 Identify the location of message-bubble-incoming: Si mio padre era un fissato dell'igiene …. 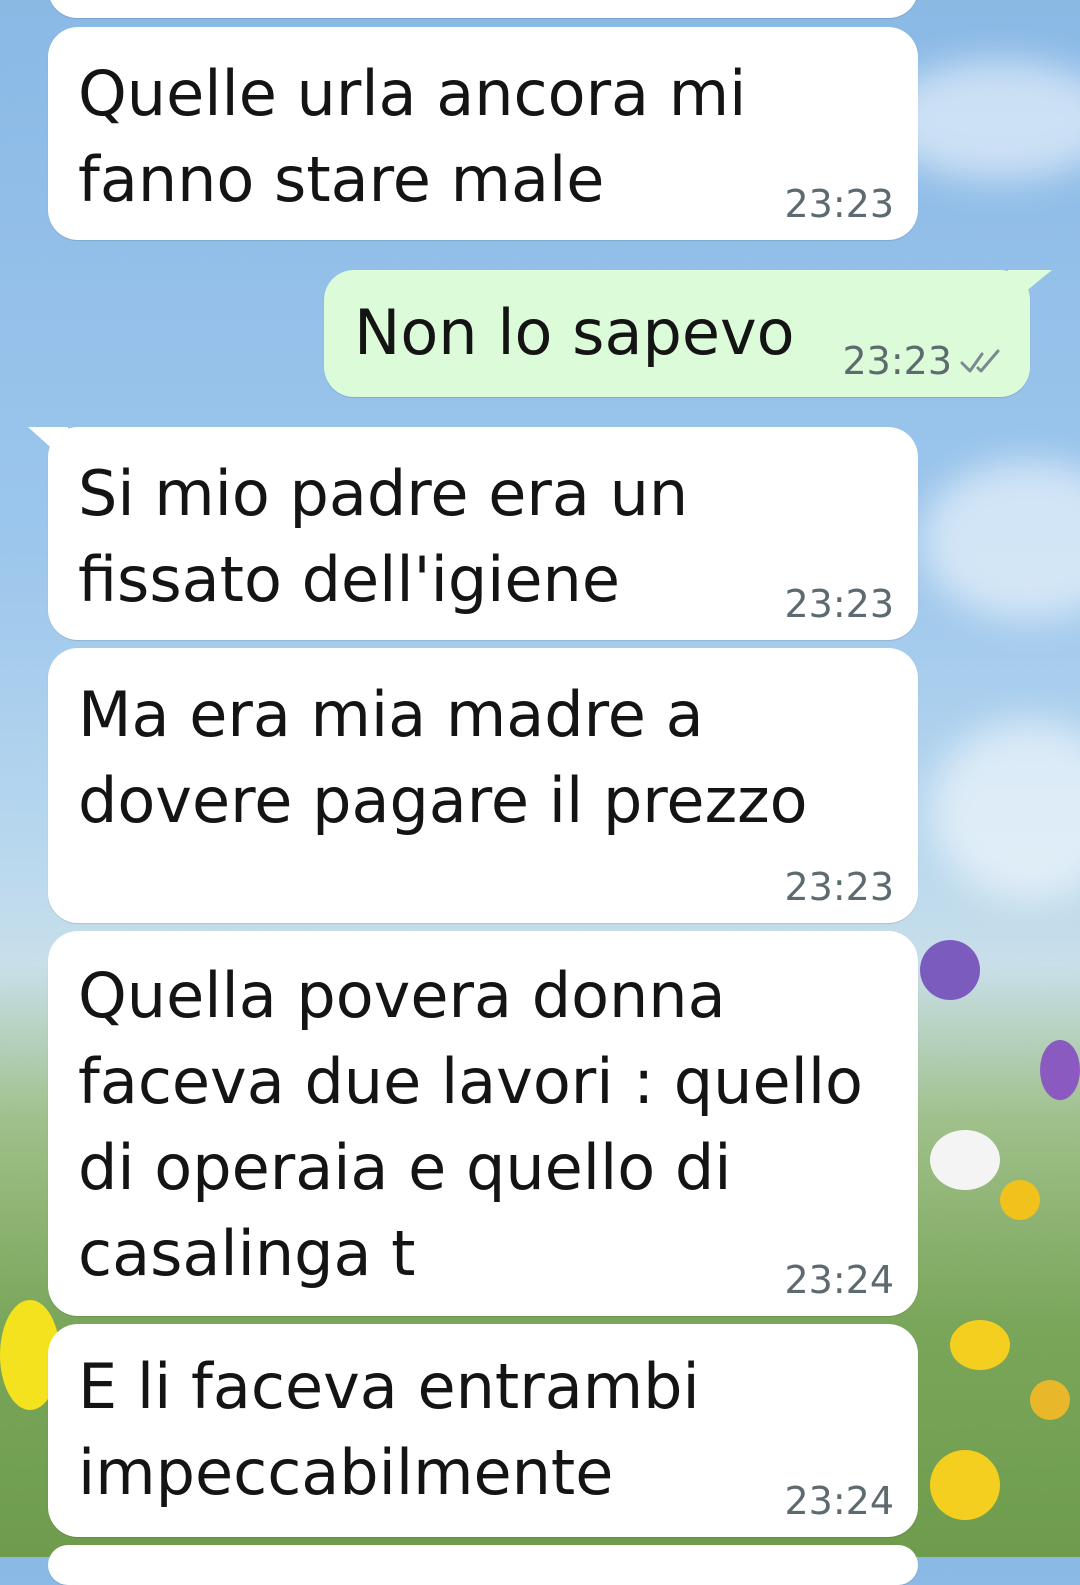
(473, 533).